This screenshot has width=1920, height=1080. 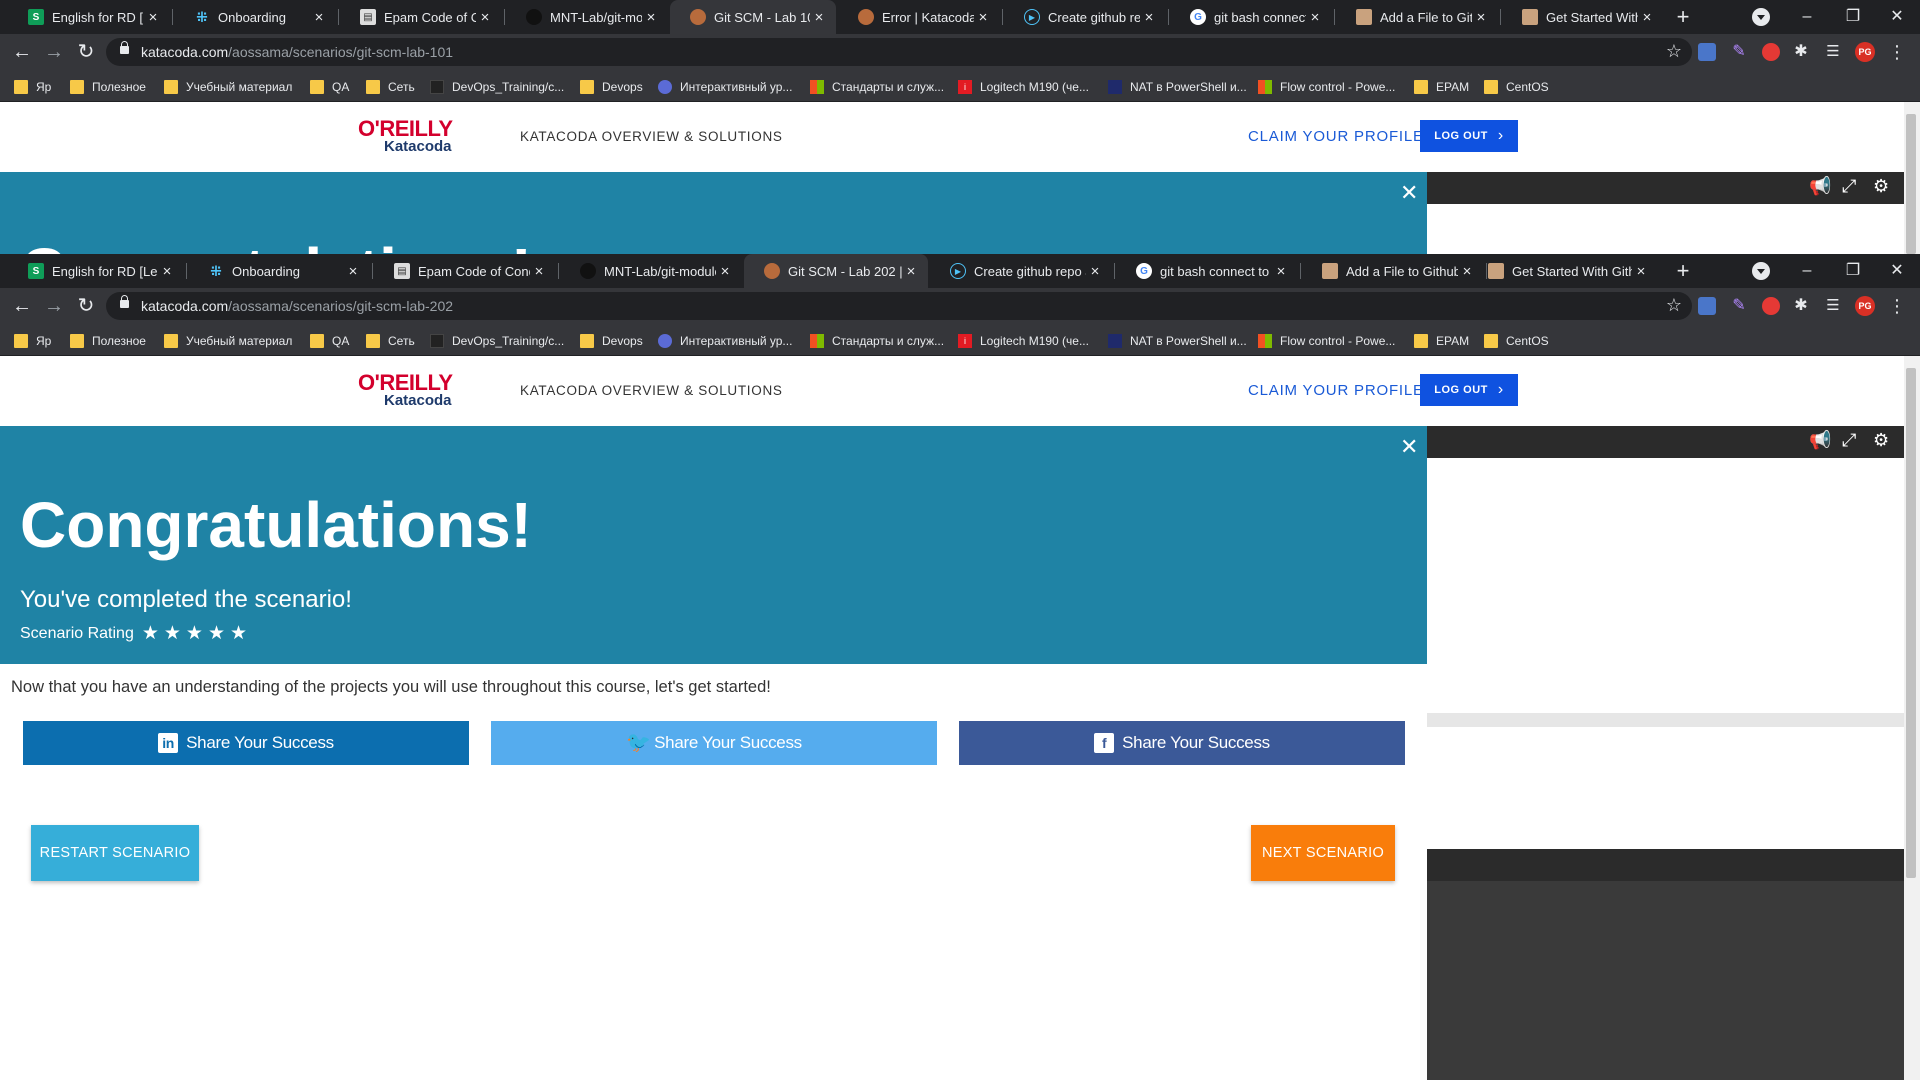 What do you see at coordinates (1323, 853) in the screenshot?
I see `next-scenario-button: NEXT SCENARIO` at bounding box center [1323, 853].